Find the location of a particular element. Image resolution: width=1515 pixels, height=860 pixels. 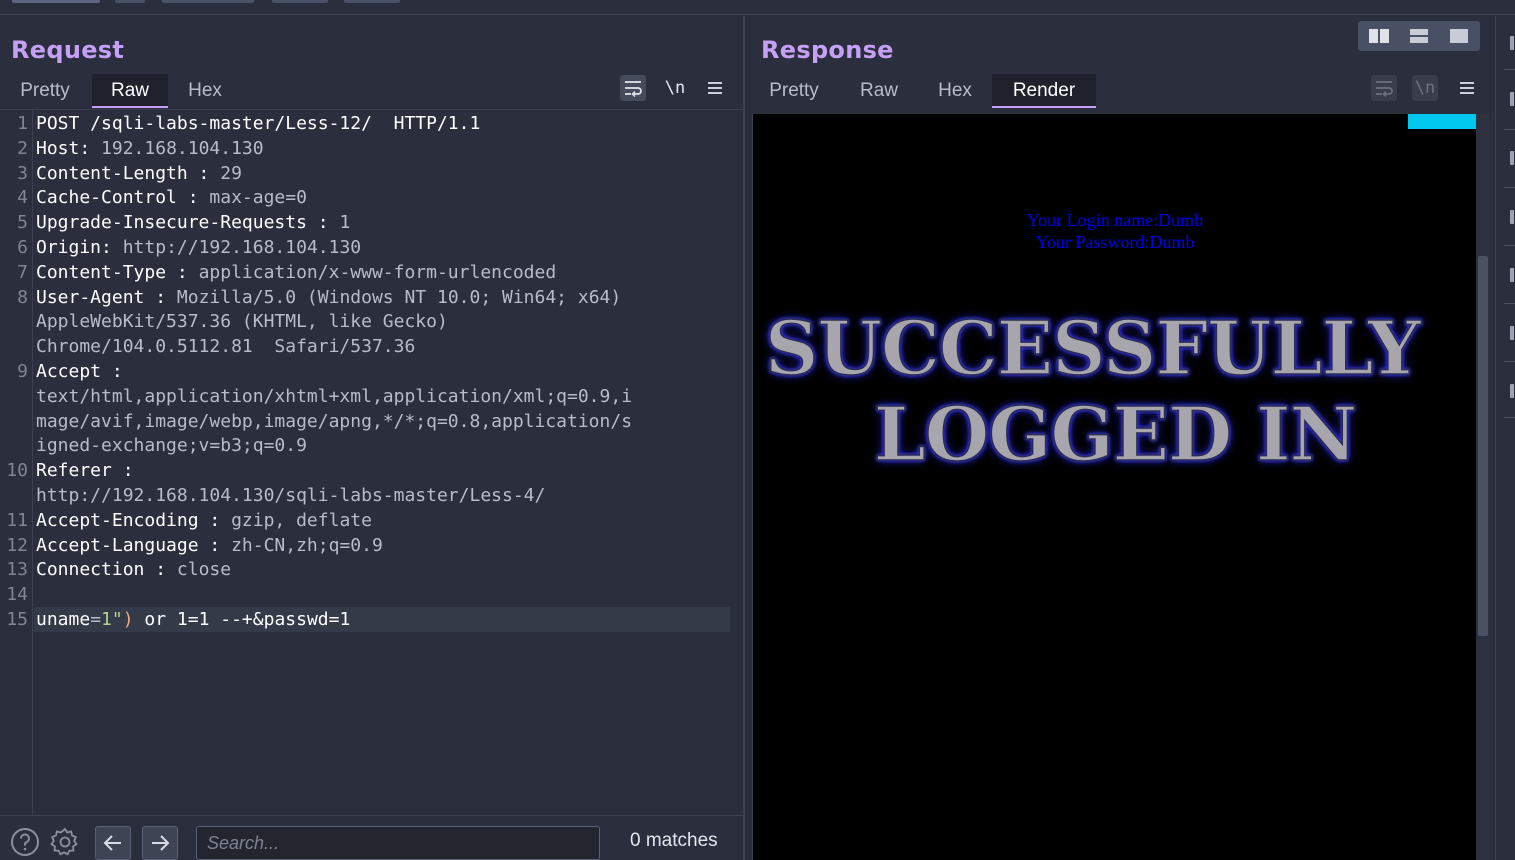

request-line: AppleWebKit/537.36 (KHTML, like Gecko) is located at coordinates (242, 322).